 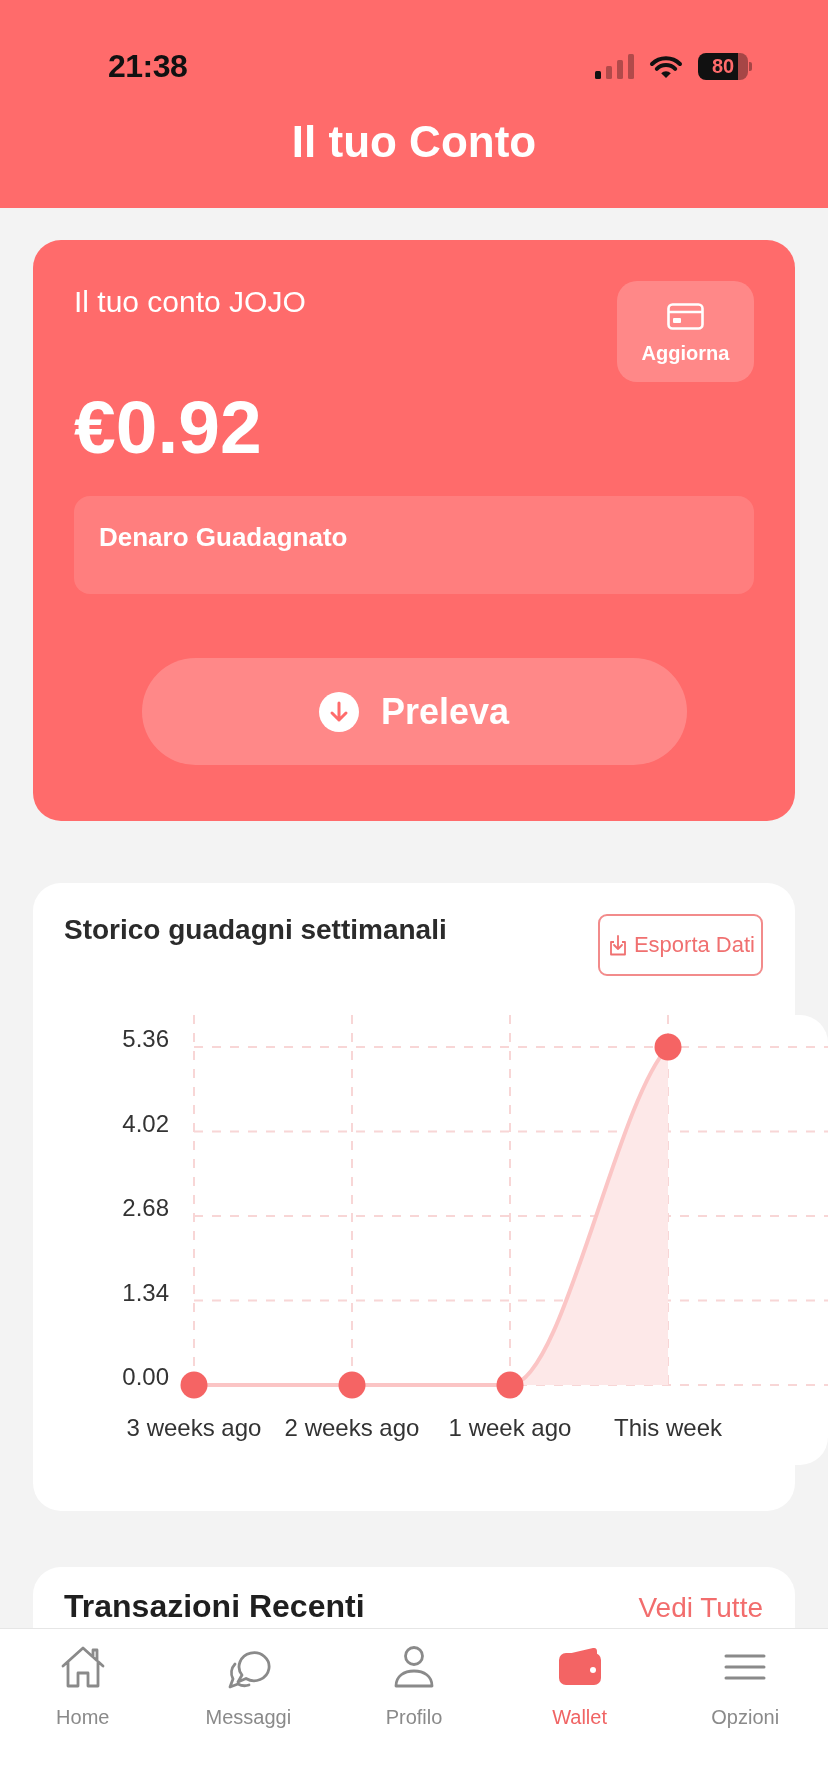 What do you see at coordinates (579, 1710) in the screenshot?
I see `tab-bar-item: Wallet` at bounding box center [579, 1710].